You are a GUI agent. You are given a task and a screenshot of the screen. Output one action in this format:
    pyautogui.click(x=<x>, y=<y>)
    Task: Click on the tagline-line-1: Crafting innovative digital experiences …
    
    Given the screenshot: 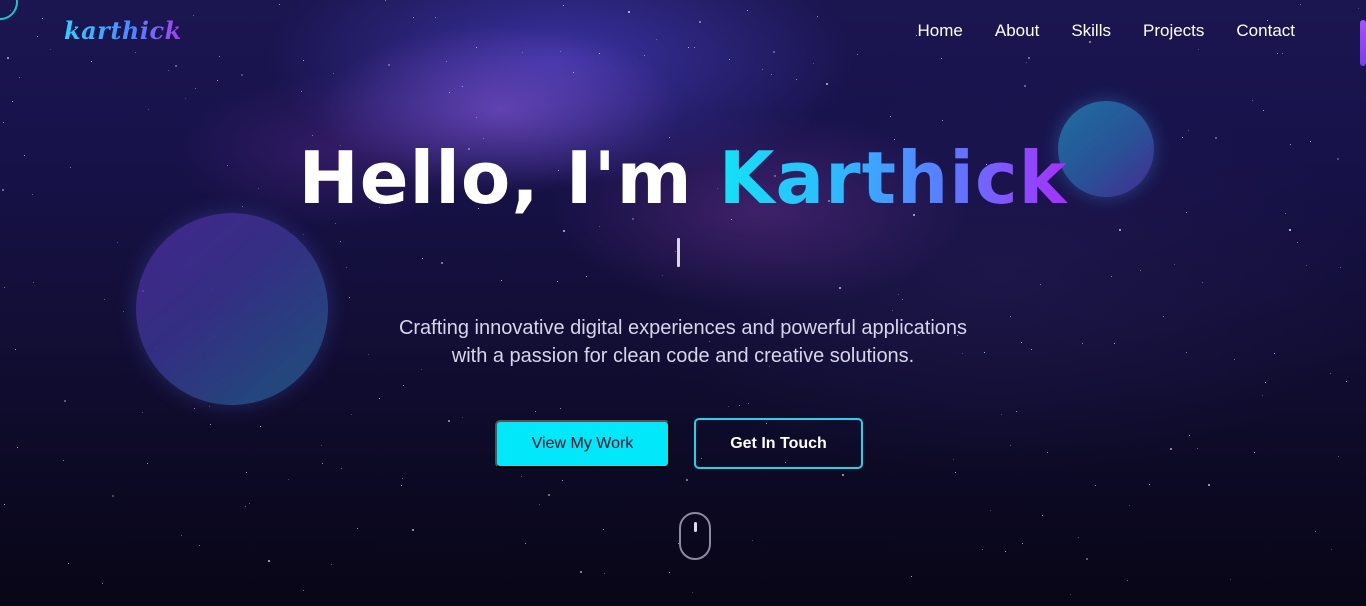 What is the action you would take?
    pyautogui.click(x=683, y=328)
    